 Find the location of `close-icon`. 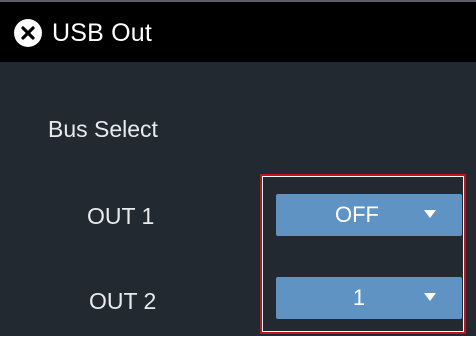

close-icon is located at coordinates (28, 33).